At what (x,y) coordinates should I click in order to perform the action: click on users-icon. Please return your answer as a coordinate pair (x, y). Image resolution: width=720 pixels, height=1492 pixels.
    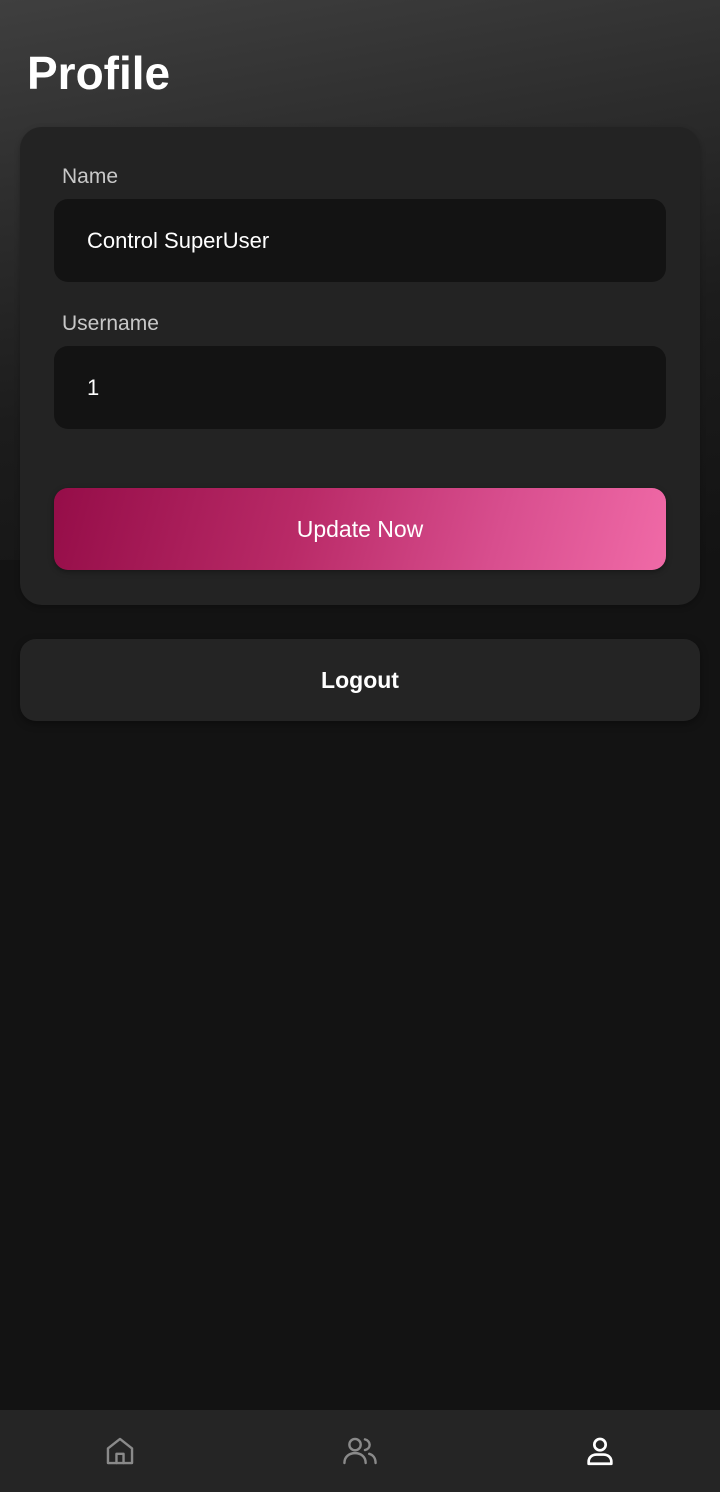
    Looking at the image, I should click on (360, 1451).